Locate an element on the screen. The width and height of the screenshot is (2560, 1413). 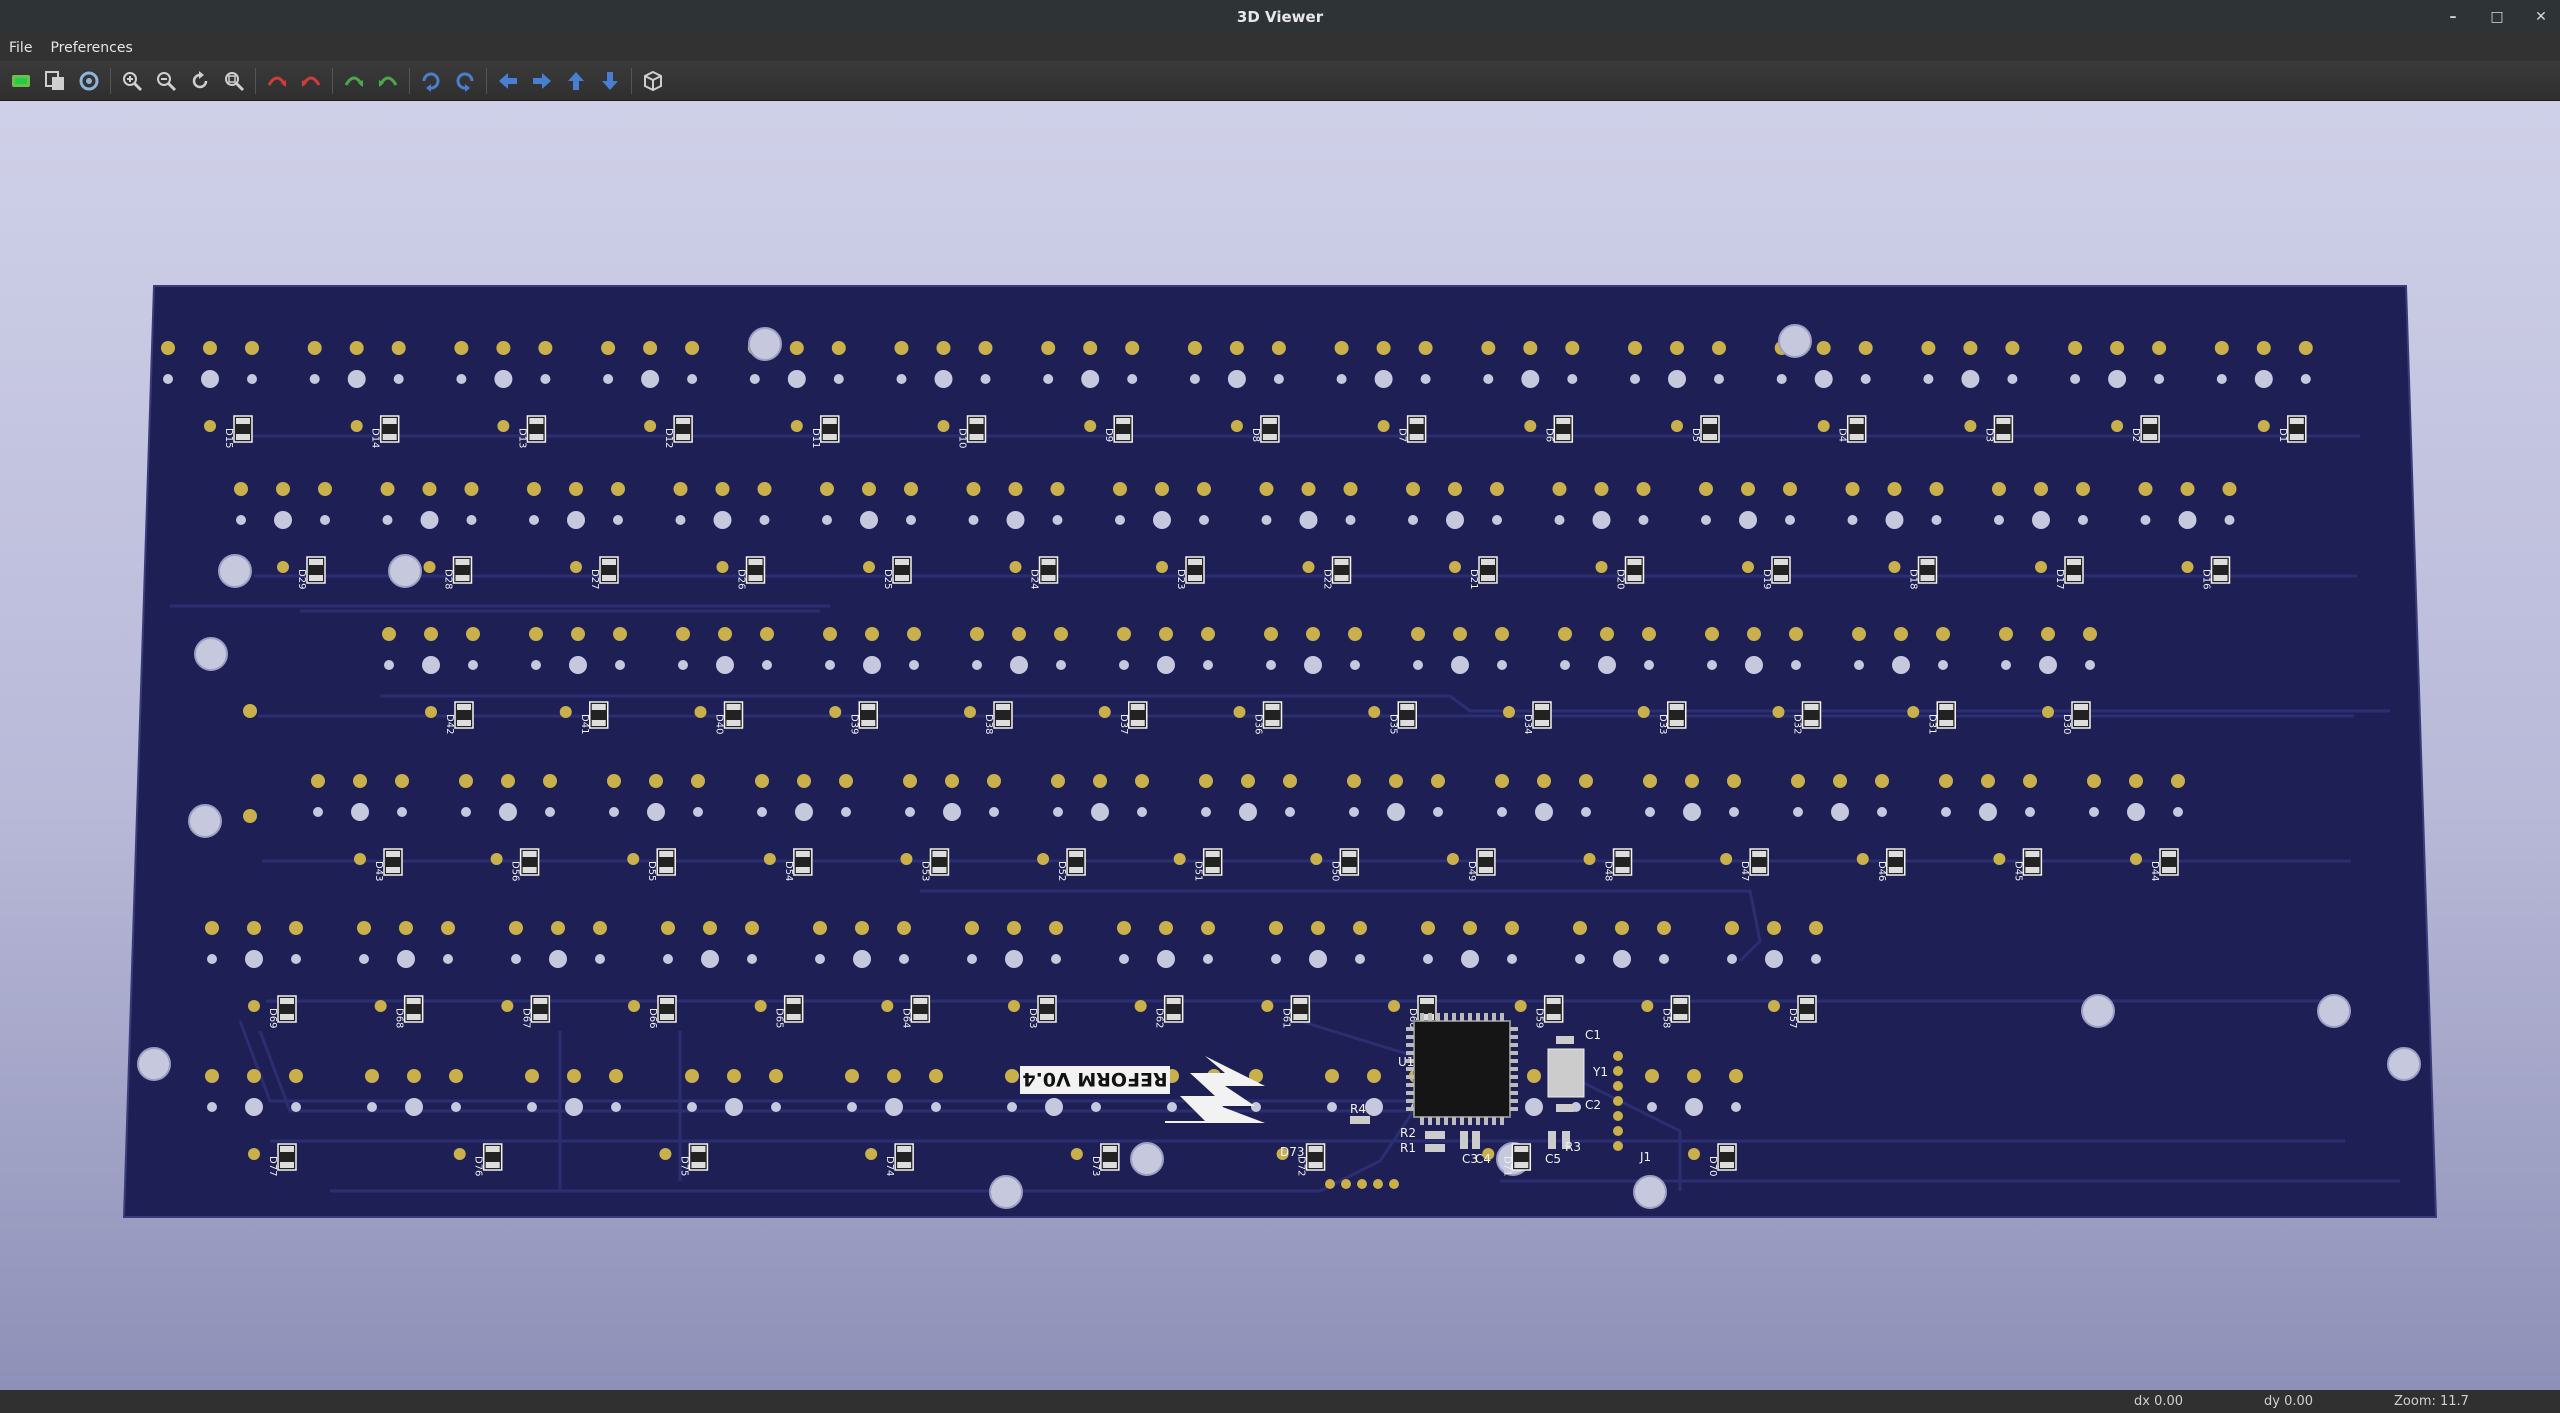
move-left-icon is located at coordinates (508, 80).